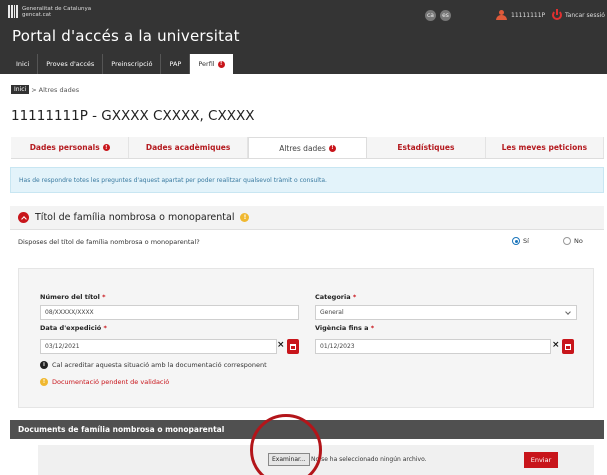 Image resolution: width=607 pixels, height=475 pixels. I want to click on issue-date-input: 03/12/2021, so click(158, 346).